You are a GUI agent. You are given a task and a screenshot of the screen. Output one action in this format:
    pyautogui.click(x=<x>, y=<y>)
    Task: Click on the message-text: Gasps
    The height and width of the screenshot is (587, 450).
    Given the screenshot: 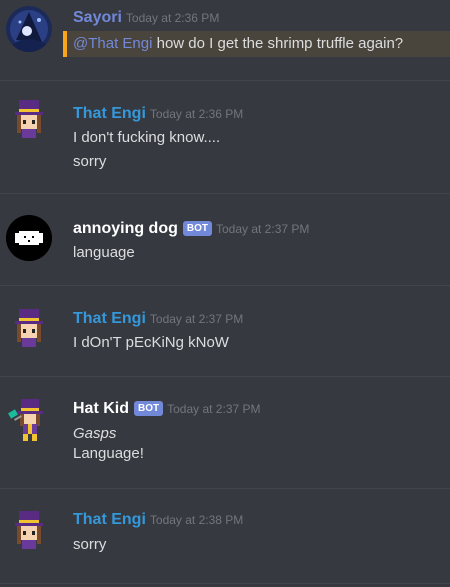 What is the action you would take?
    pyautogui.click(x=95, y=433)
    